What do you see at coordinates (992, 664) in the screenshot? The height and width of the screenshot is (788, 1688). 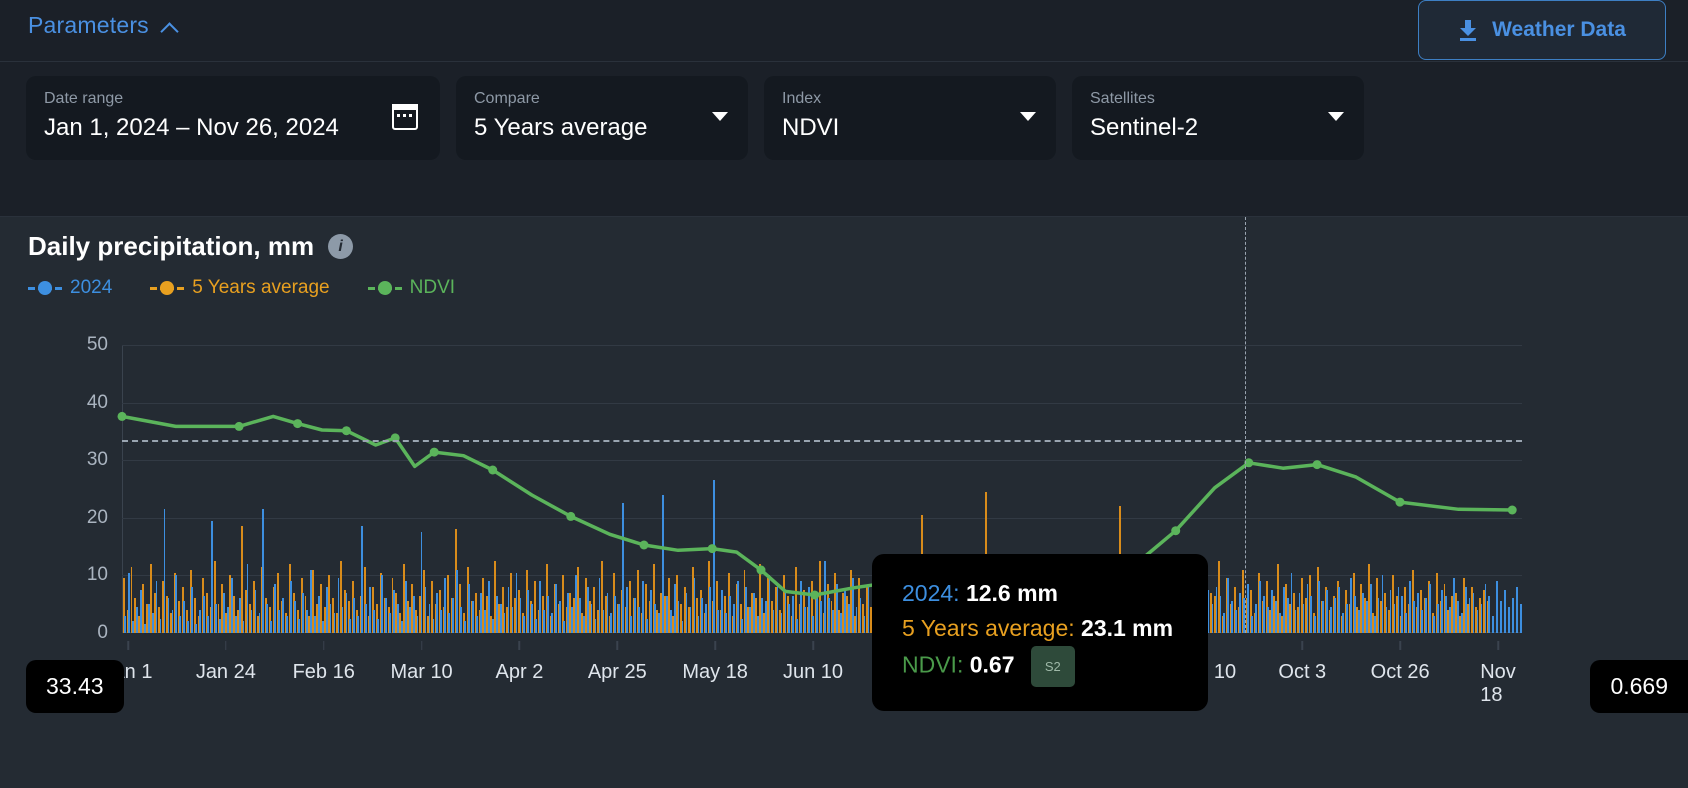 I see `tooltip-value-ndvi: 0.67` at bounding box center [992, 664].